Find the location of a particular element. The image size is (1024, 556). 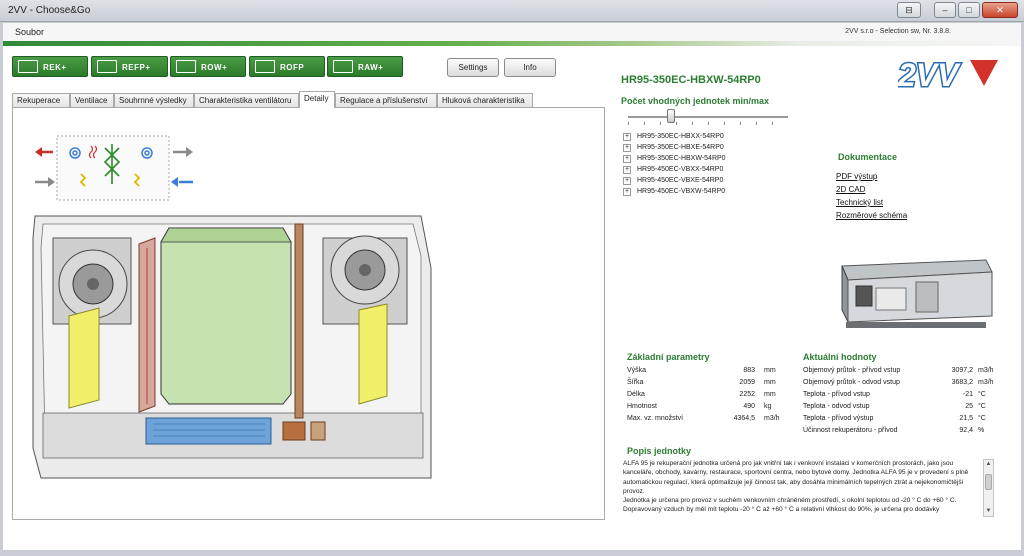

control-board is located at coordinates (208, 431).